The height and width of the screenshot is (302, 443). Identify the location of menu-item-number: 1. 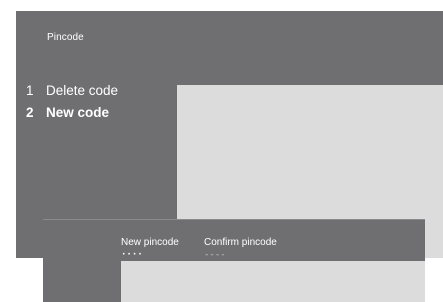
(30, 90).